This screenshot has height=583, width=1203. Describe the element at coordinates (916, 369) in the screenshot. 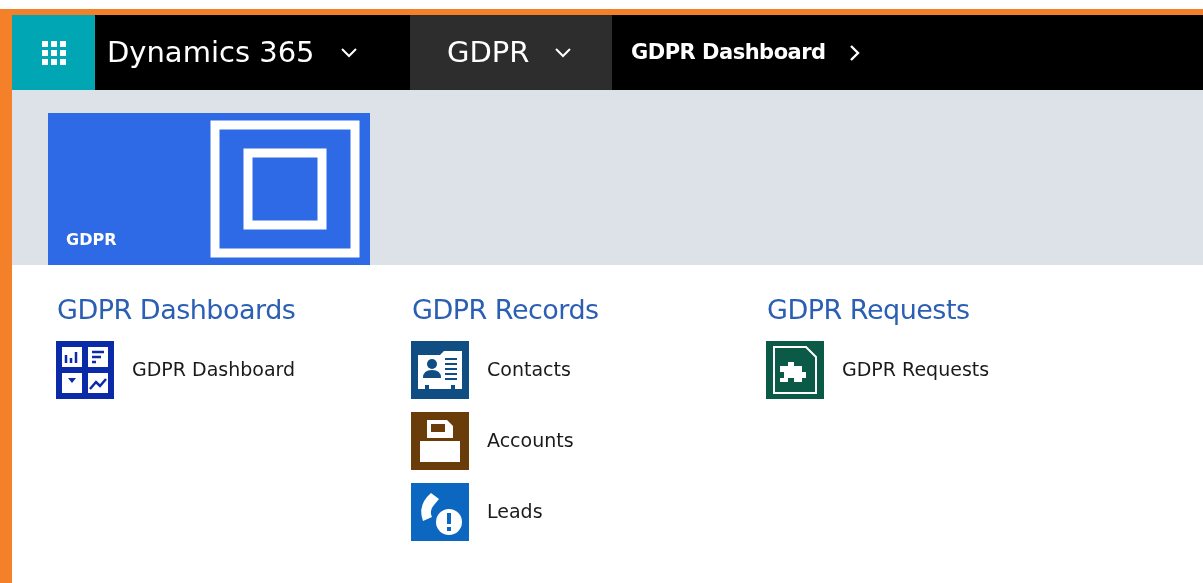

I see `nav-link: GDPR Requests` at that location.